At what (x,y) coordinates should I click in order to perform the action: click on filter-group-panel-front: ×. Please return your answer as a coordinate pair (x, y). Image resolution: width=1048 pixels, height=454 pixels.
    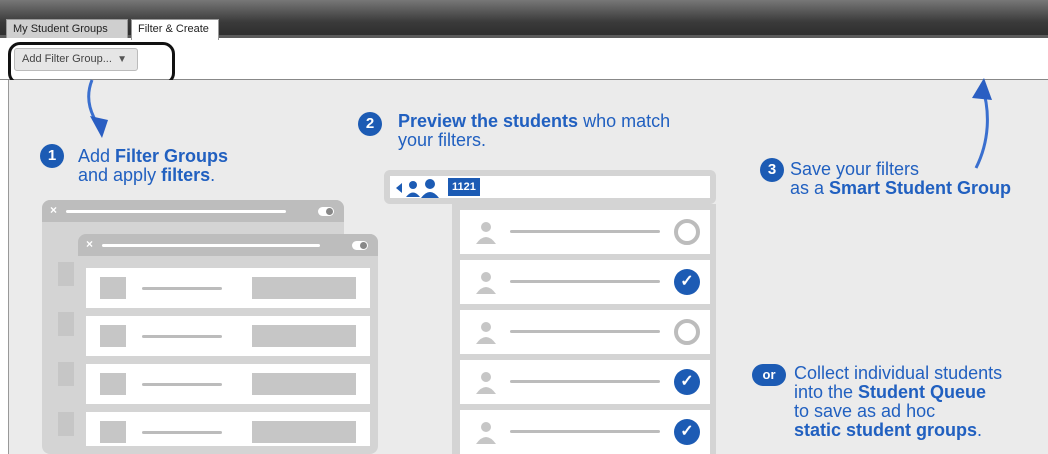
    Looking at the image, I should click on (228, 344).